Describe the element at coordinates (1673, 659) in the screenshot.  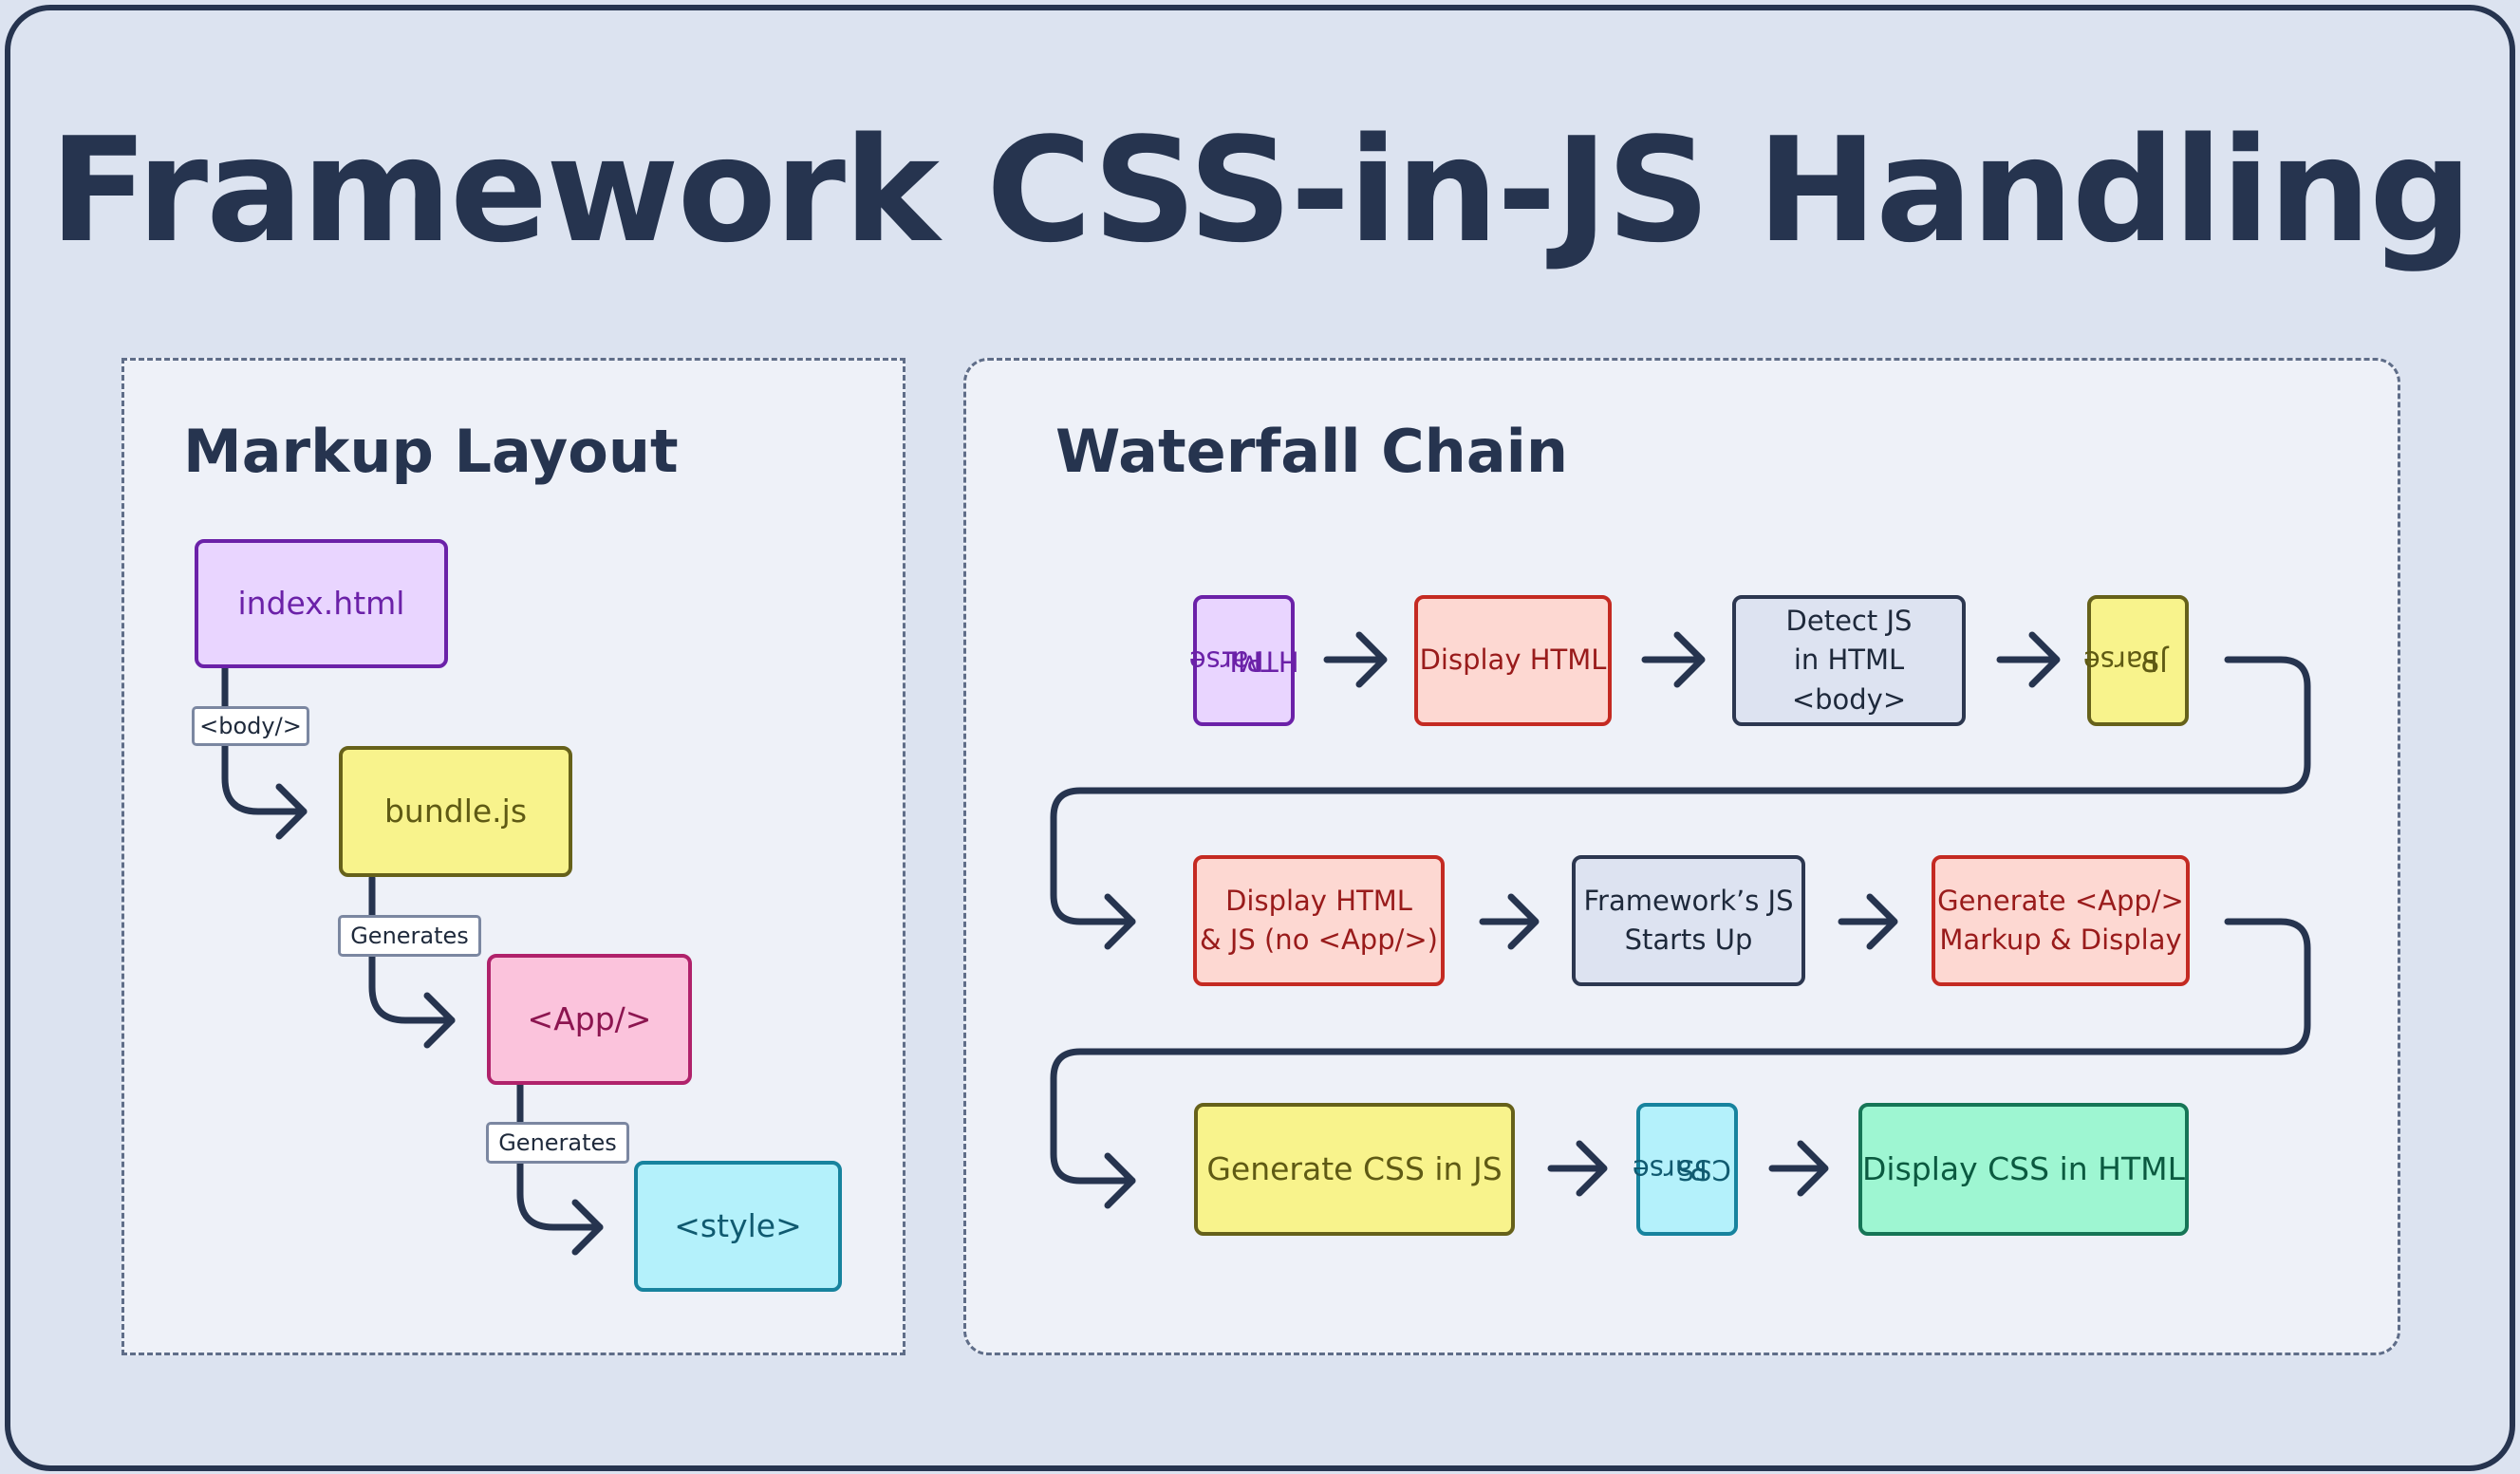
I see `arrow-display-to-detect` at that location.